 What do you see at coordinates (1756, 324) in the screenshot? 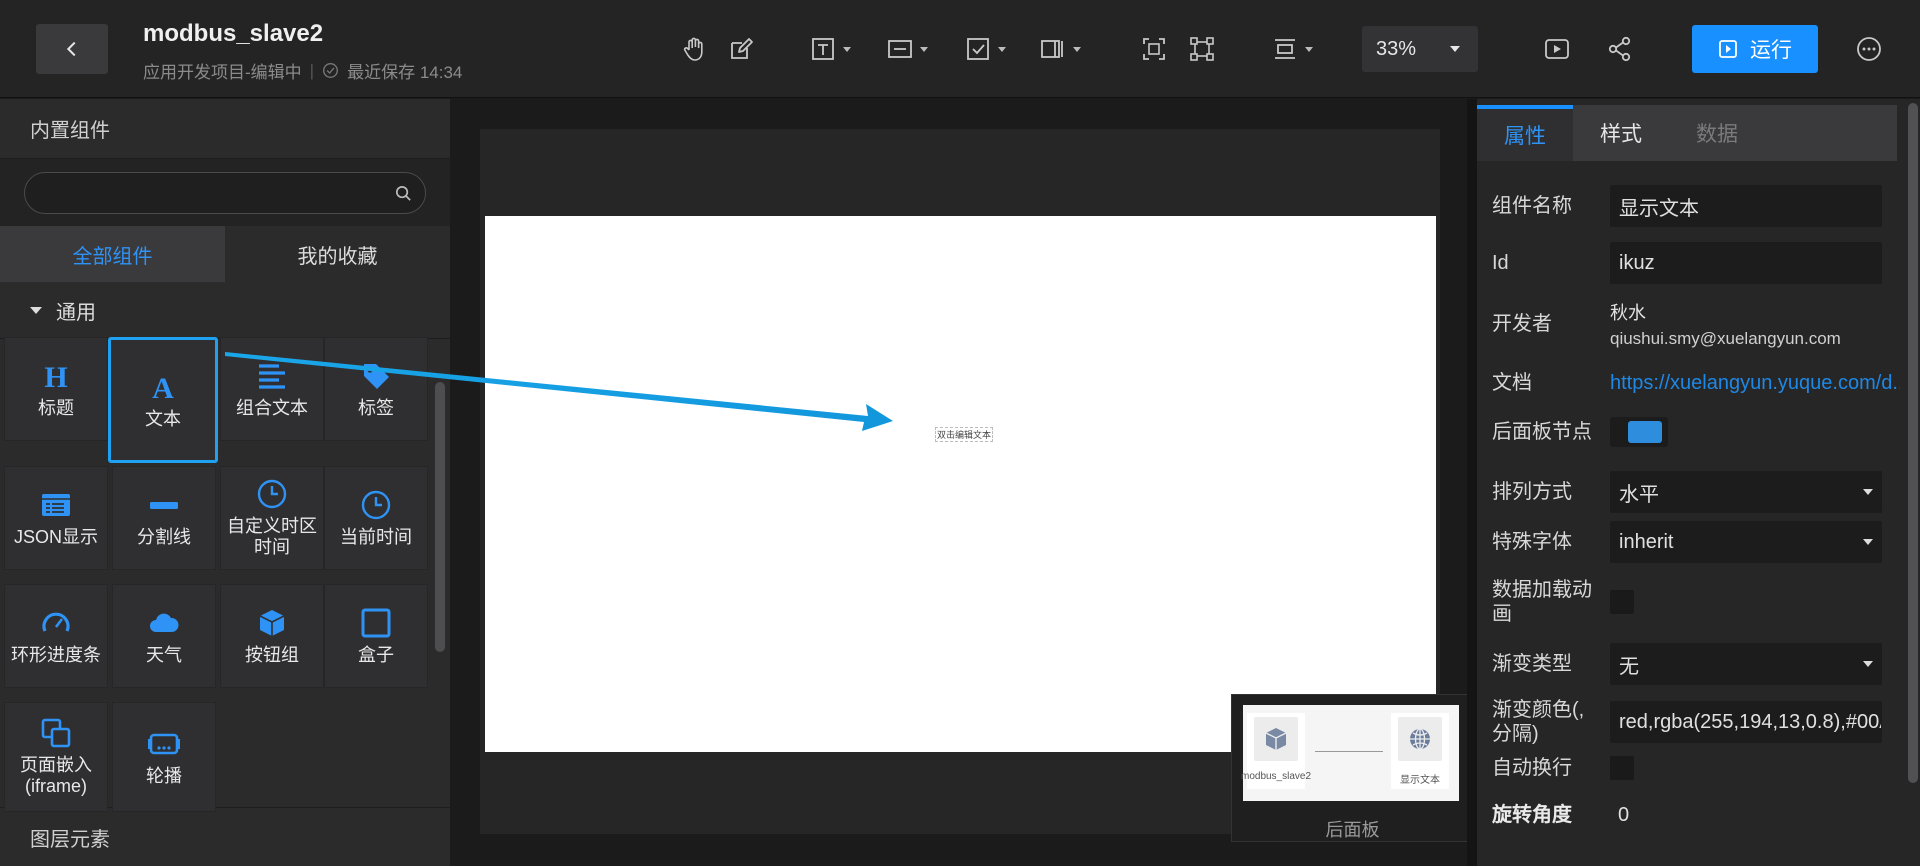
I see `developer-info: 秋水 qiushui.smy@xuelangyun.com` at bounding box center [1756, 324].